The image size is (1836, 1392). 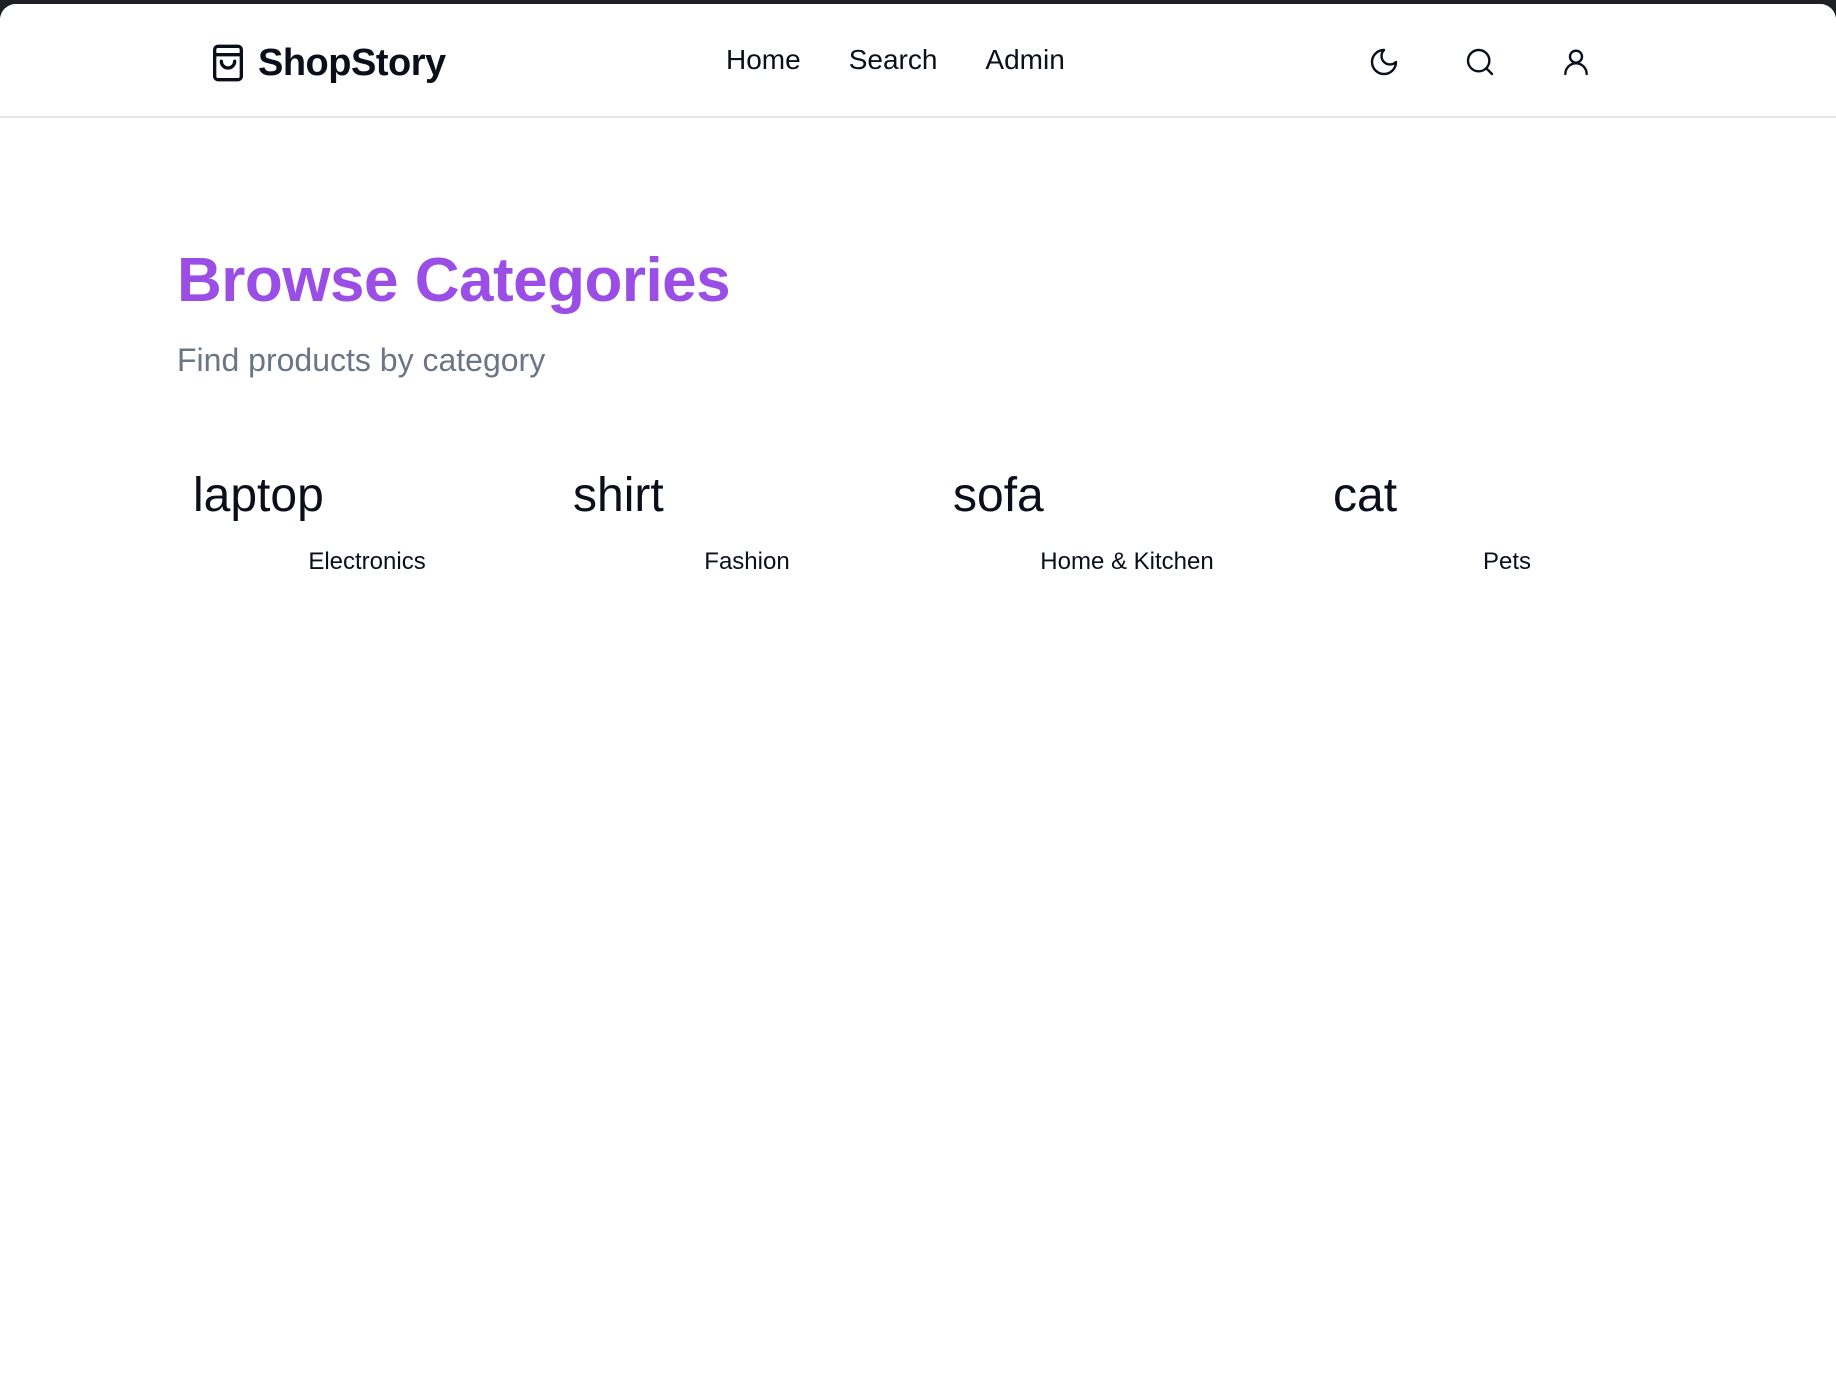 What do you see at coordinates (747, 561) in the screenshot?
I see `category-name: Fashion` at bounding box center [747, 561].